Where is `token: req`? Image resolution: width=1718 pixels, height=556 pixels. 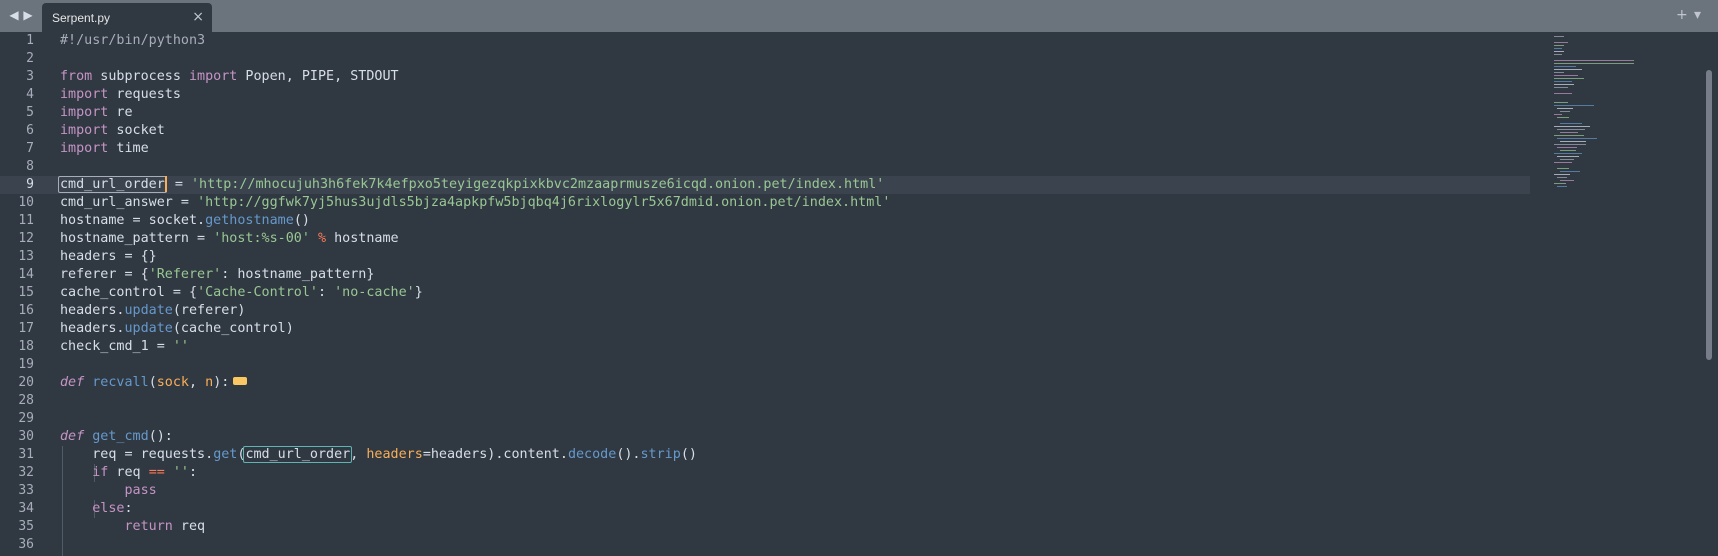 token: req is located at coordinates (189, 526).